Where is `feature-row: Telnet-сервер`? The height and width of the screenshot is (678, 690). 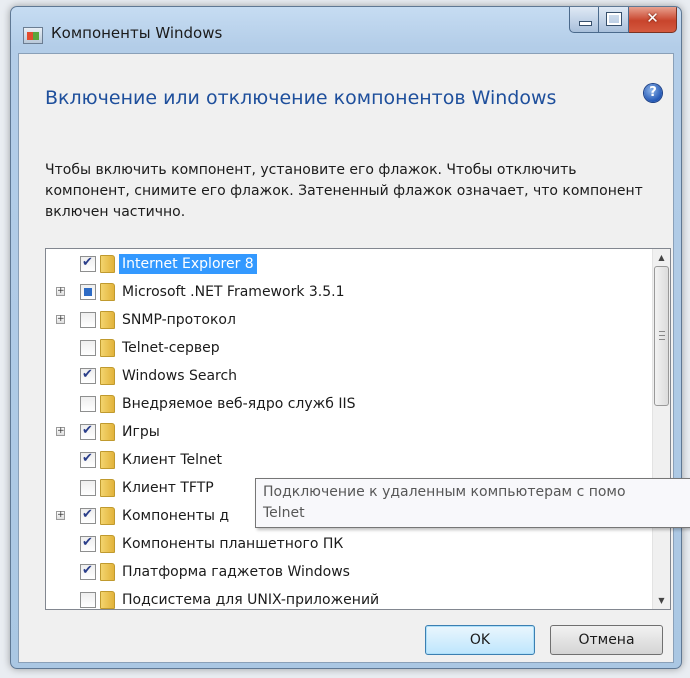
feature-row: Telnet-сервер is located at coordinates (346, 348).